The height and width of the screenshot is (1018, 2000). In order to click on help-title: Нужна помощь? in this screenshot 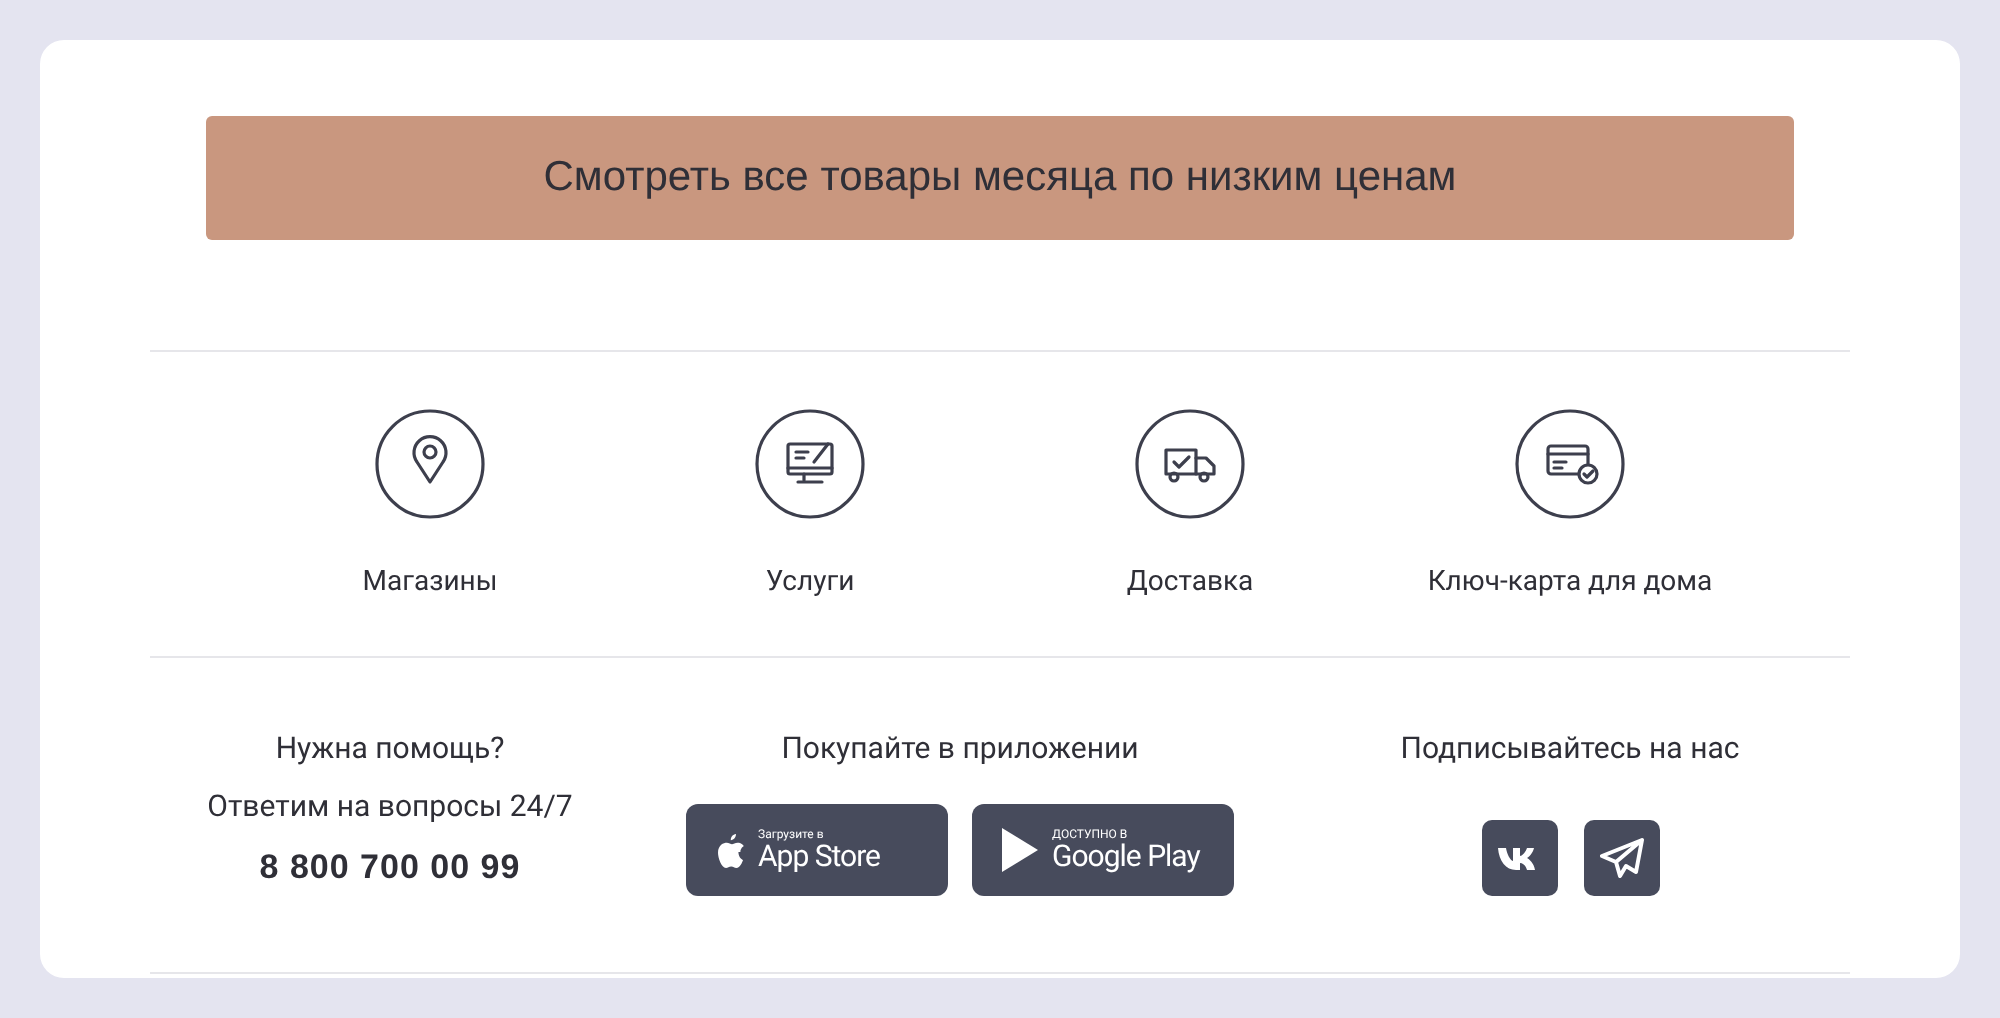, I will do `click(390, 749)`.